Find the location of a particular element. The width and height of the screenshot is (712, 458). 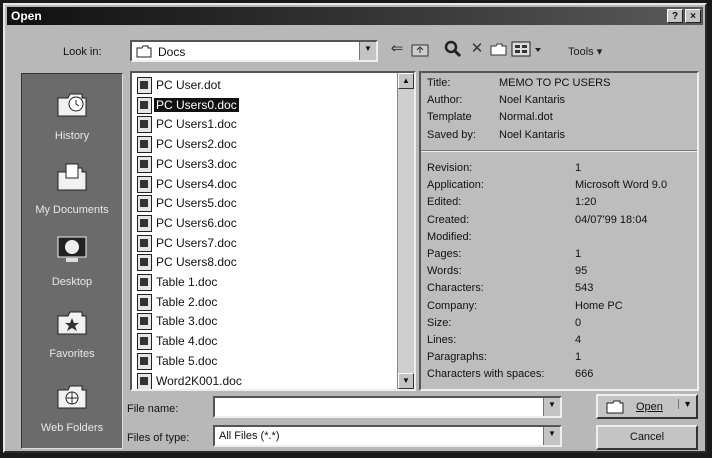

file-name: Table 5.doc is located at coordinates (187, 360).